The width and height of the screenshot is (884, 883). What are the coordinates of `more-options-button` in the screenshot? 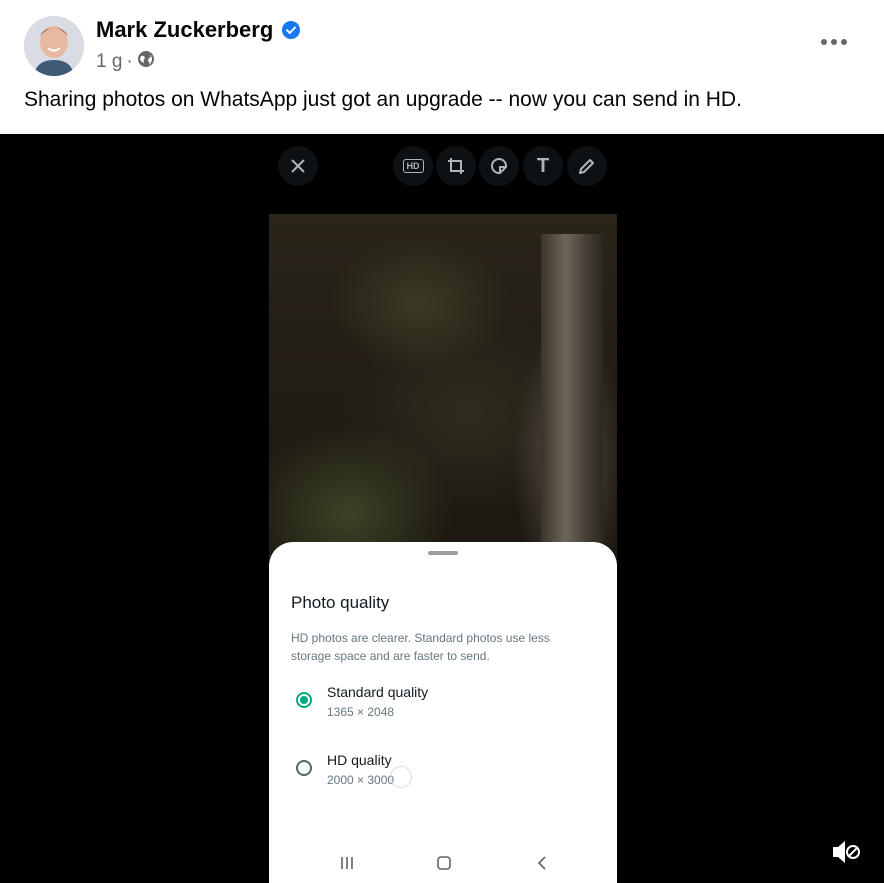 It's located at (834, 42).